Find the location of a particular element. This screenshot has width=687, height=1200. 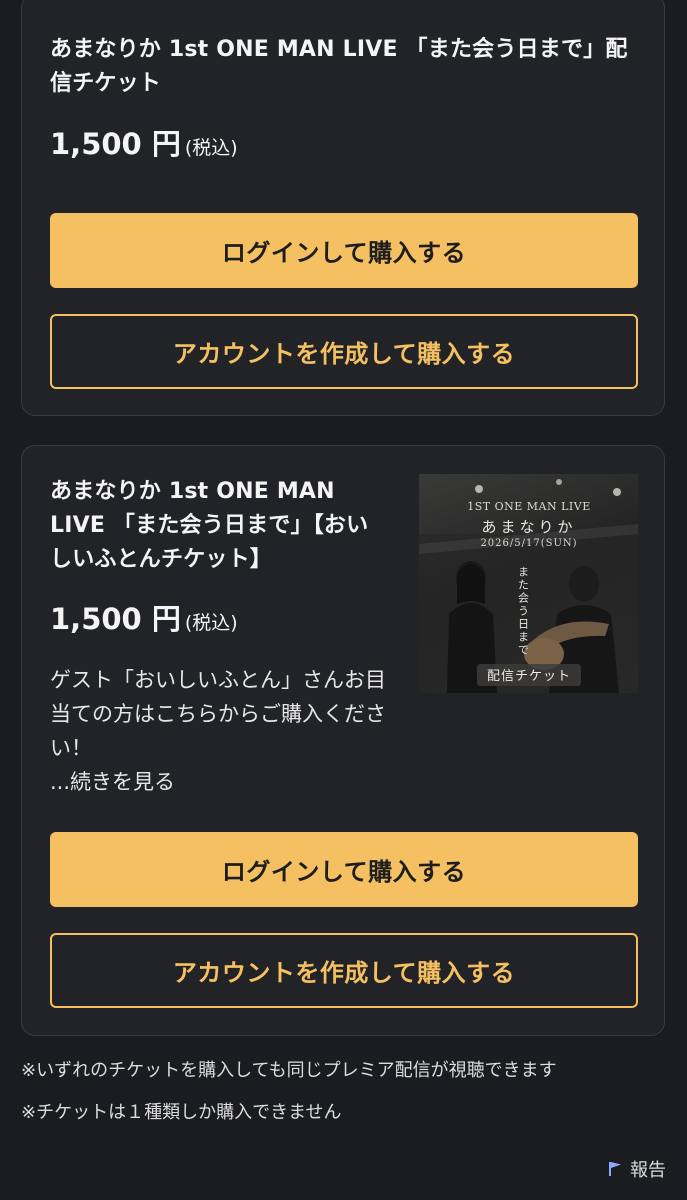

report-label: 報告 is located at coordinates (648, 1170).